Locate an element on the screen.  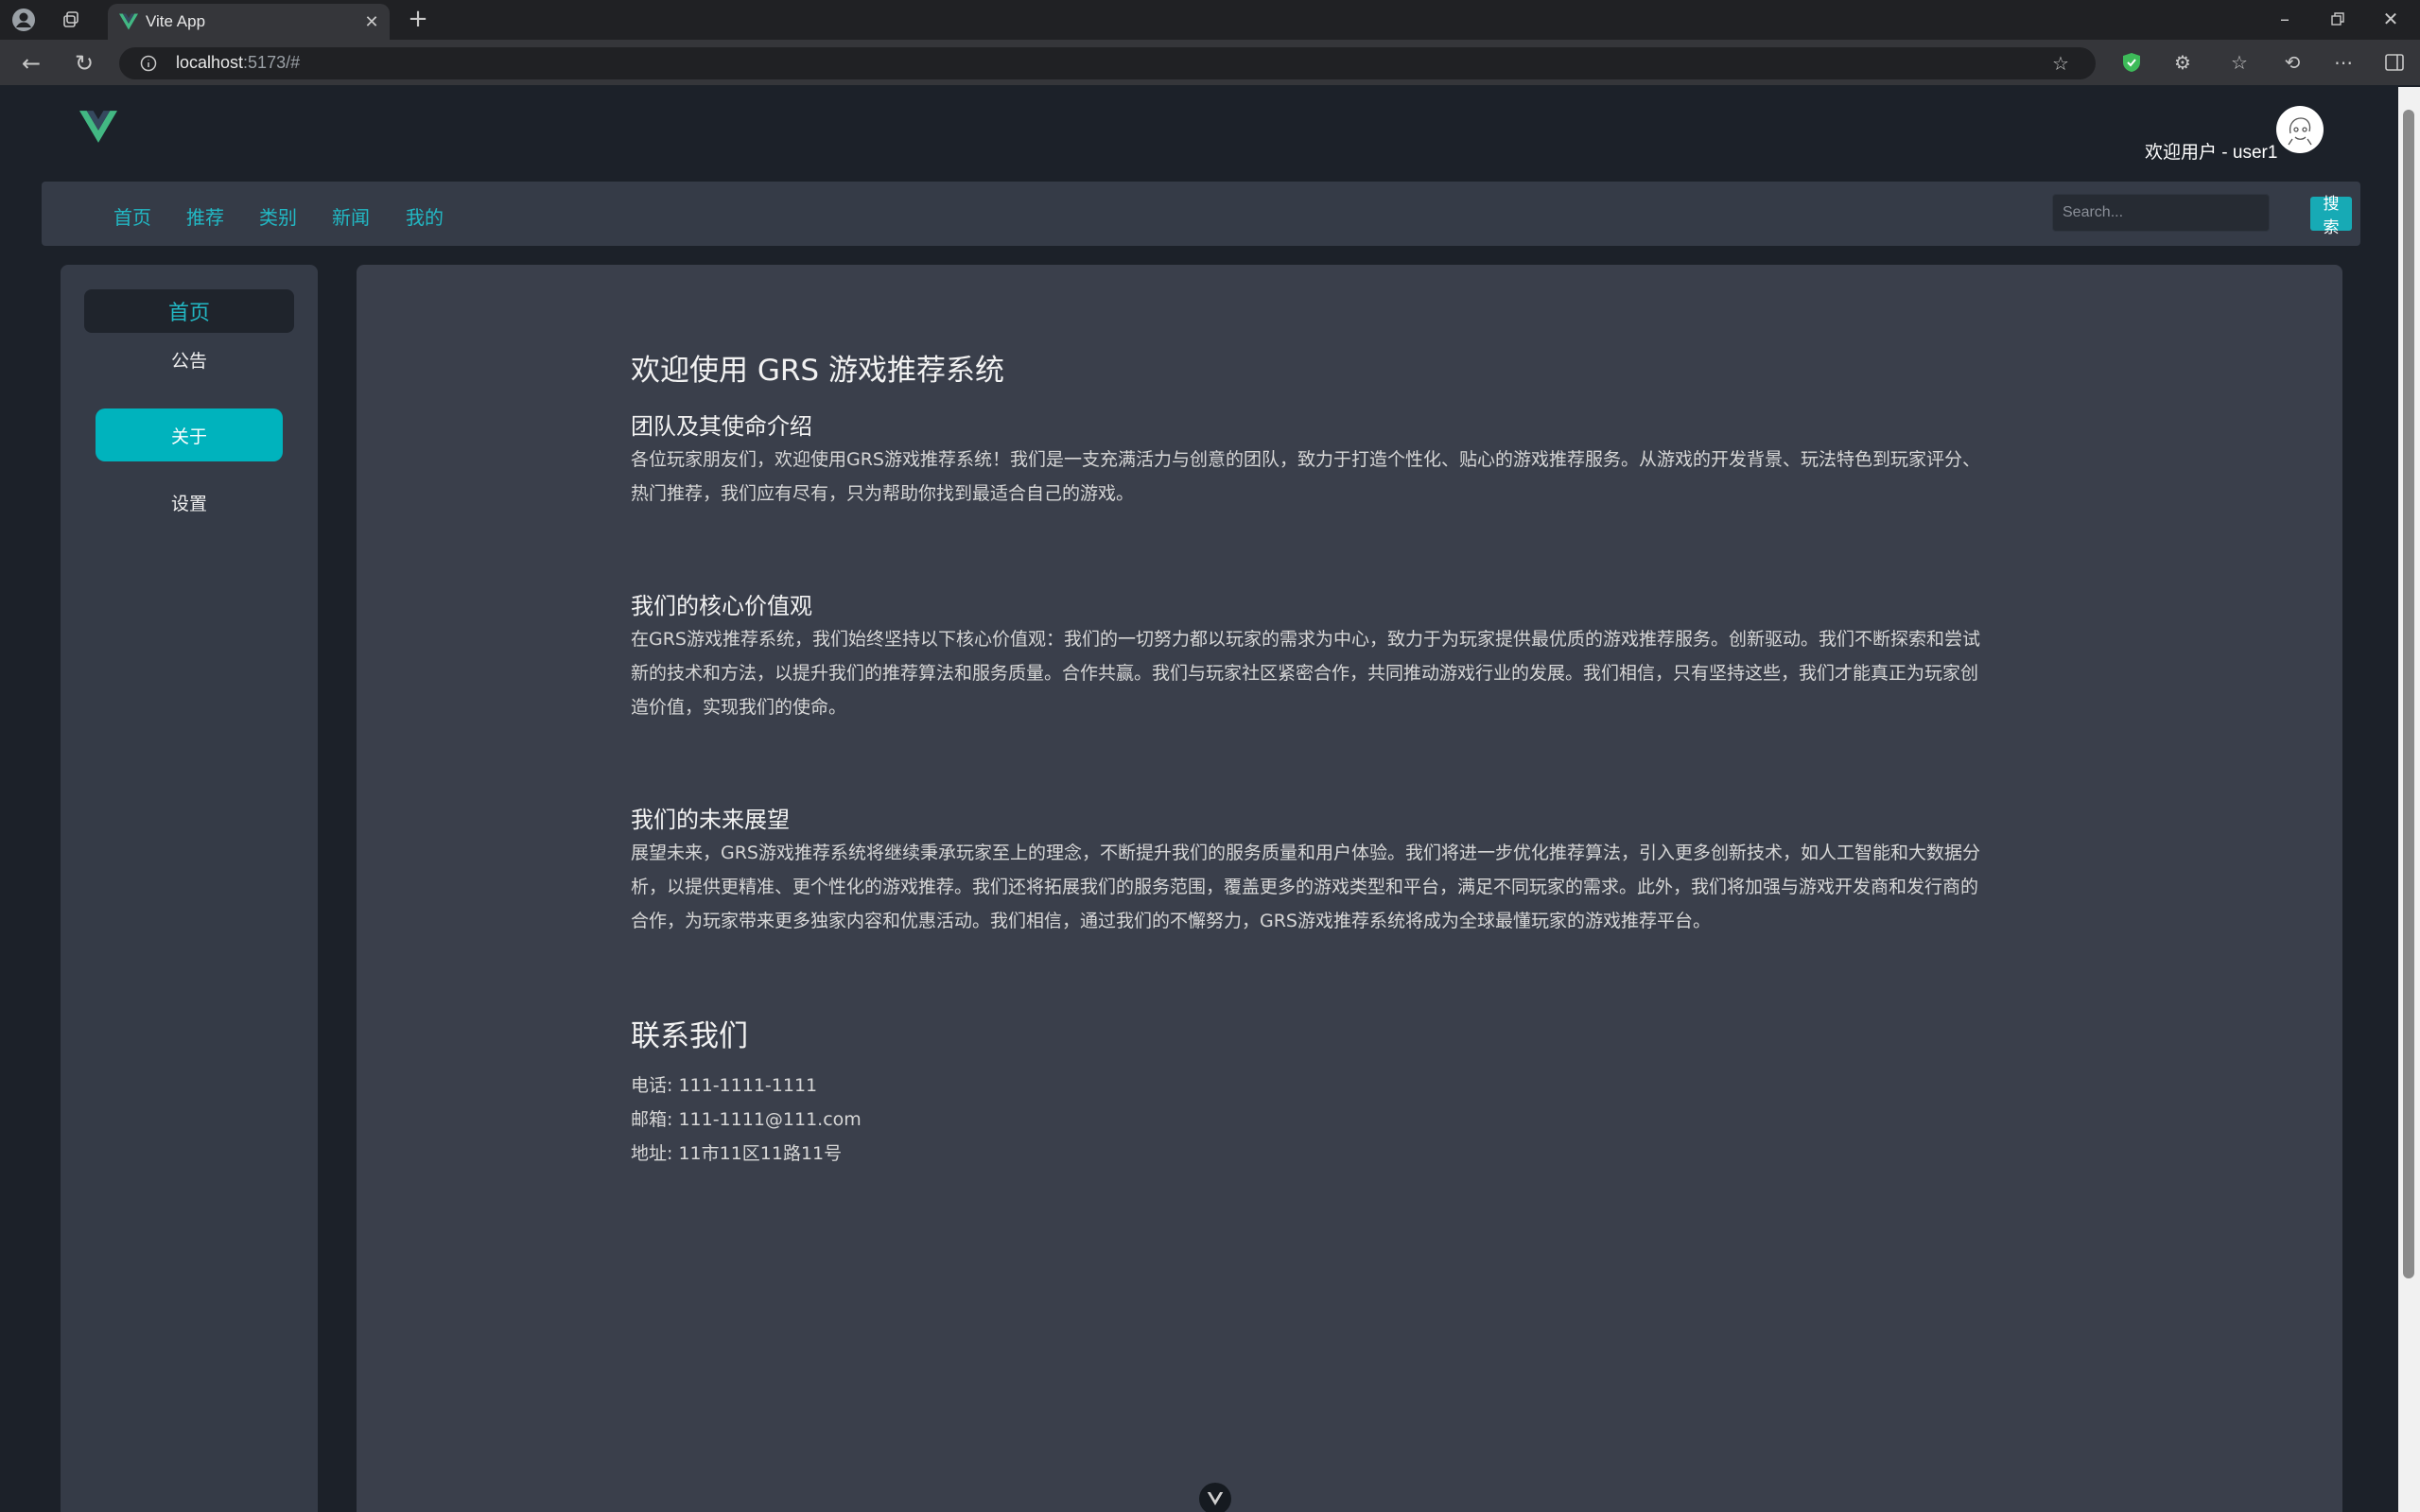
nav-link-home: 首页 is located at coordinates (132, 216).